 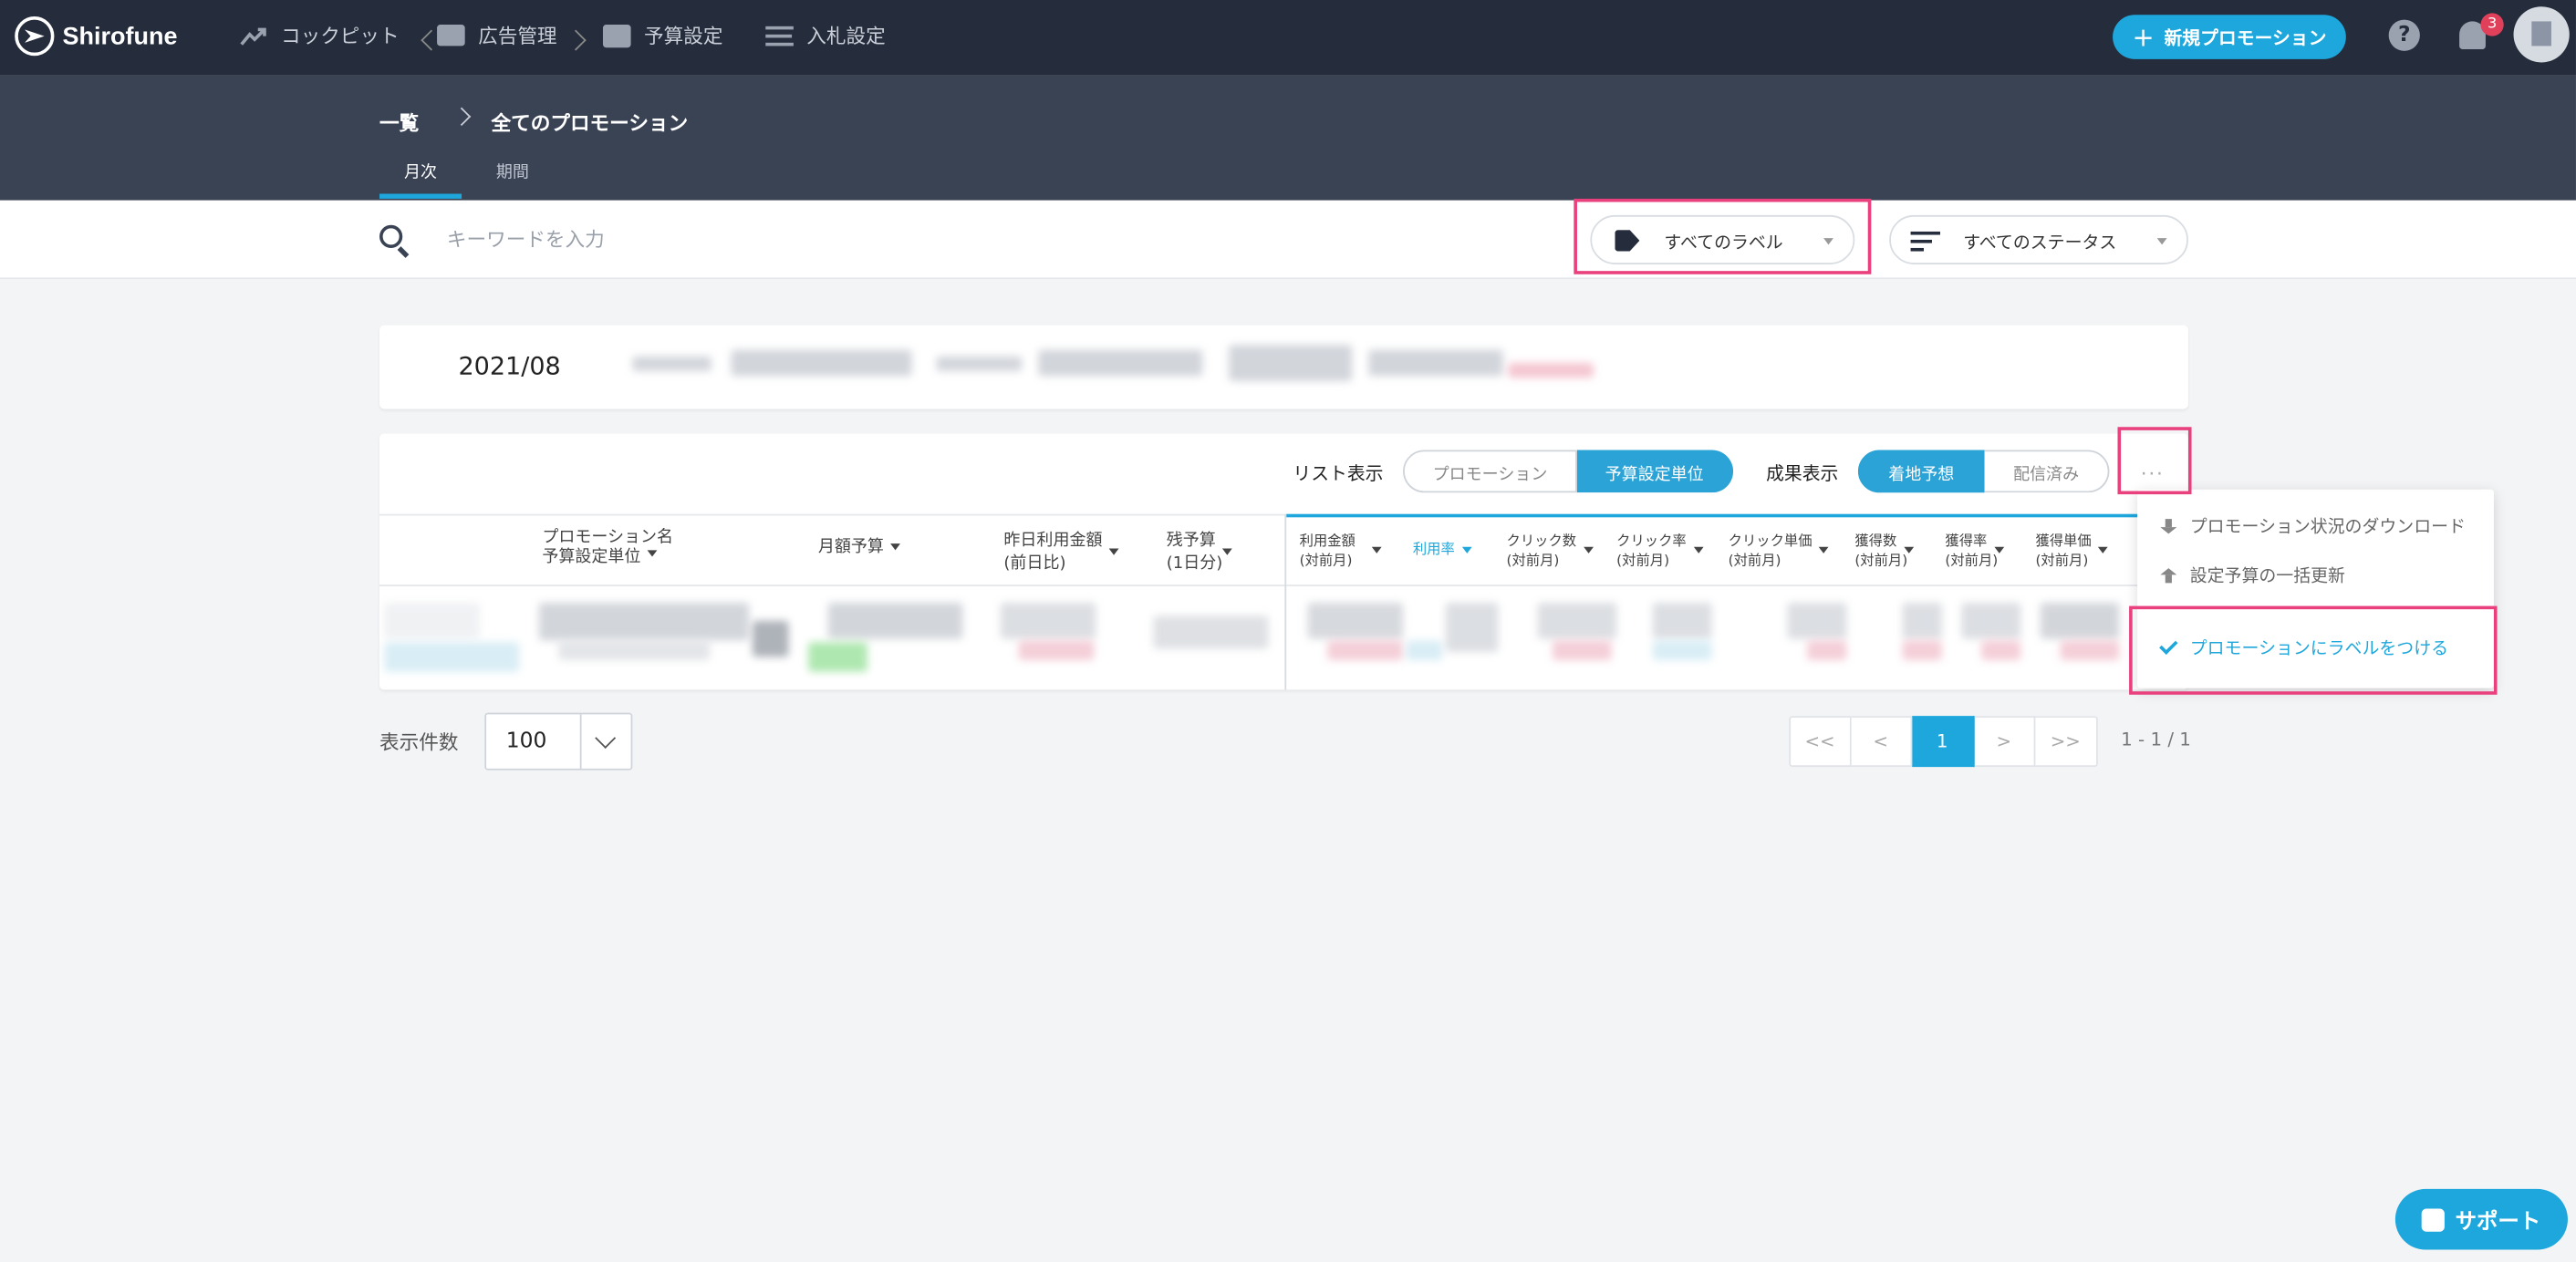 I want to click on avatar, so click(x=2541, y=34).